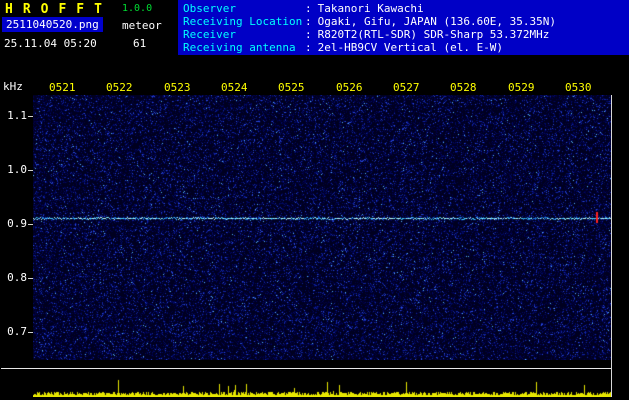  Describe the element at coordinates (50, 43) in the screenshot. I see `datetime-label: 25.11.04 05:20` at that location.